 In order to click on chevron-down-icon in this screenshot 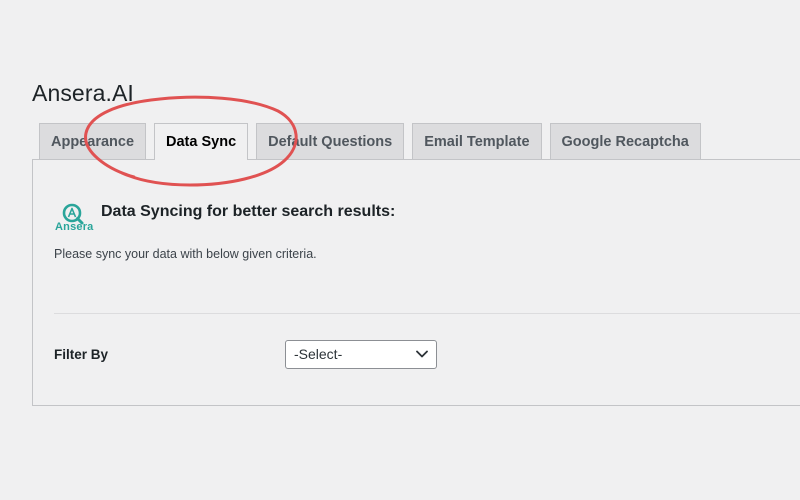, I will do `click(422, 354)`.